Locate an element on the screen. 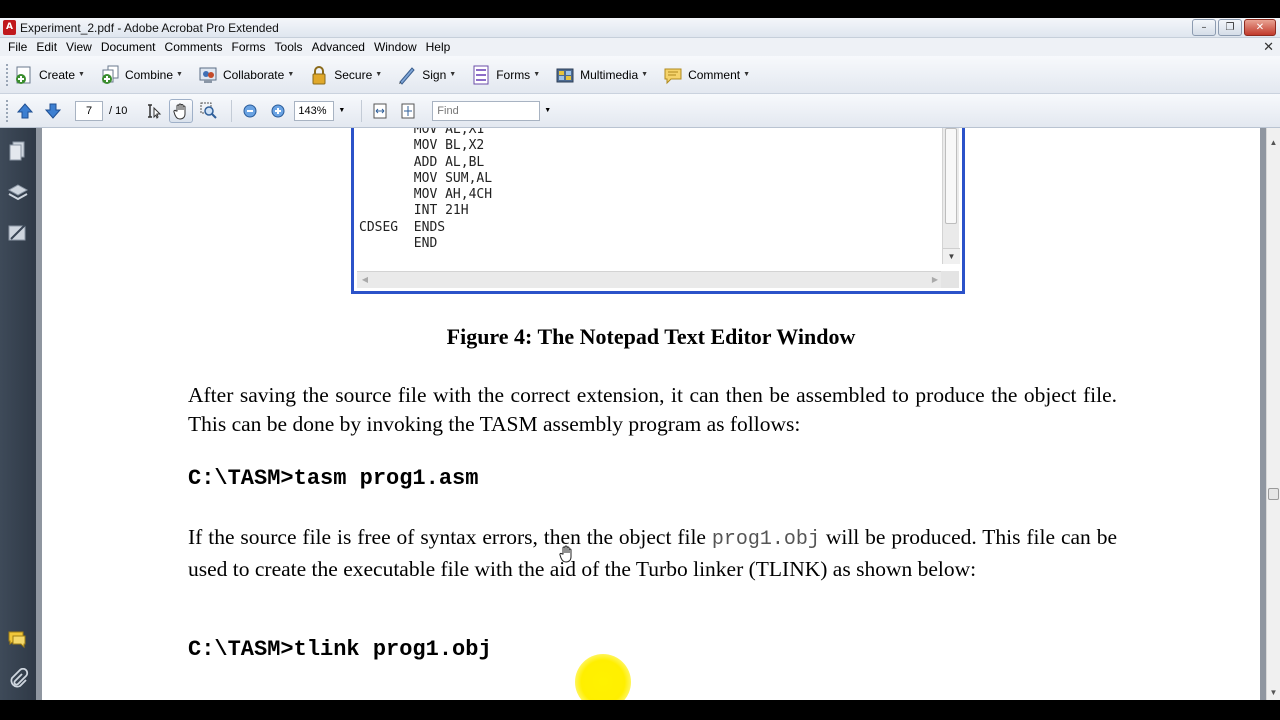 This screenshot has width=1280, height=720. layers-icon is located at coordinates (18, 193).